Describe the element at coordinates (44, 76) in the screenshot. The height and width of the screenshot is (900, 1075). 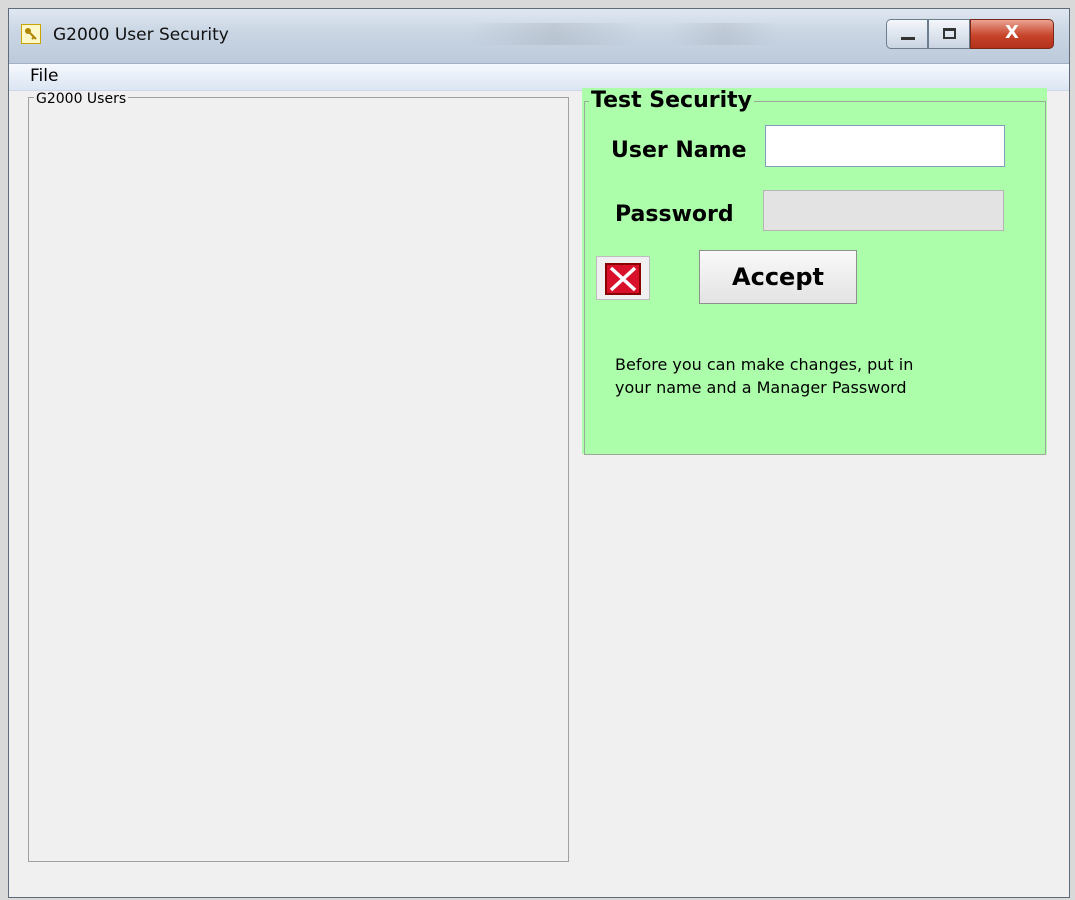
I see `menu-item-file: File` at that location.